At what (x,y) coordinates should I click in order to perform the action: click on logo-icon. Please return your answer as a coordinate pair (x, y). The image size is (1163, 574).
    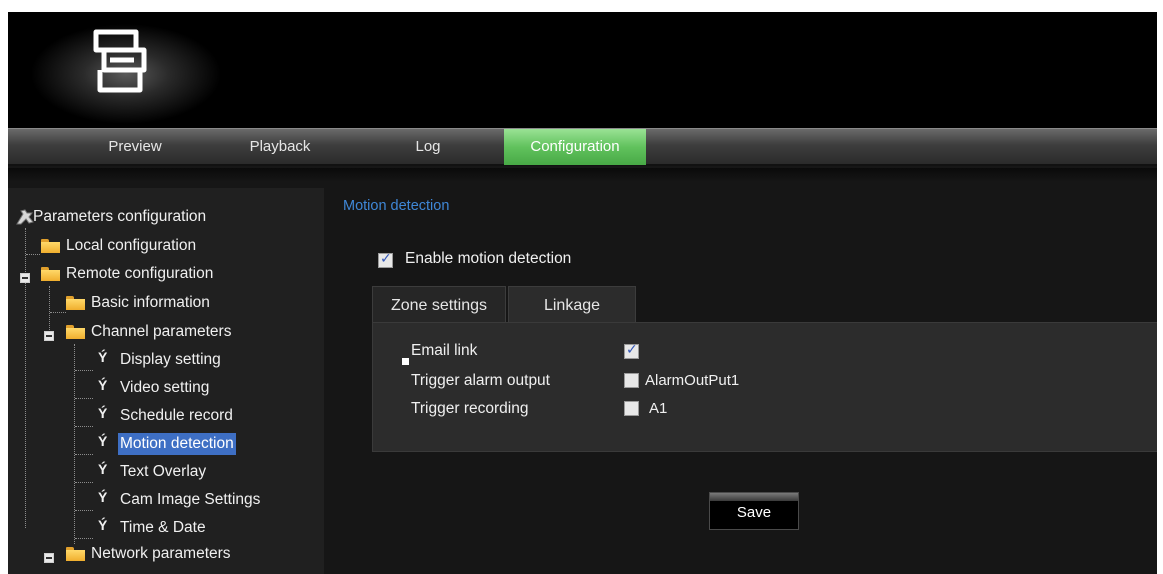
    Looking at the image, I should click on (120, 61).